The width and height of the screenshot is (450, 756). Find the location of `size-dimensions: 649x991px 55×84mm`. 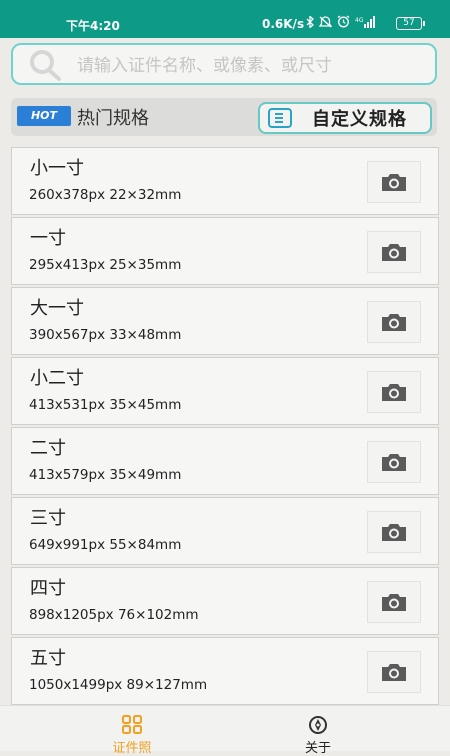

size-dimensions: 649x991px 55×84mm is located at coordinates (105, 545).